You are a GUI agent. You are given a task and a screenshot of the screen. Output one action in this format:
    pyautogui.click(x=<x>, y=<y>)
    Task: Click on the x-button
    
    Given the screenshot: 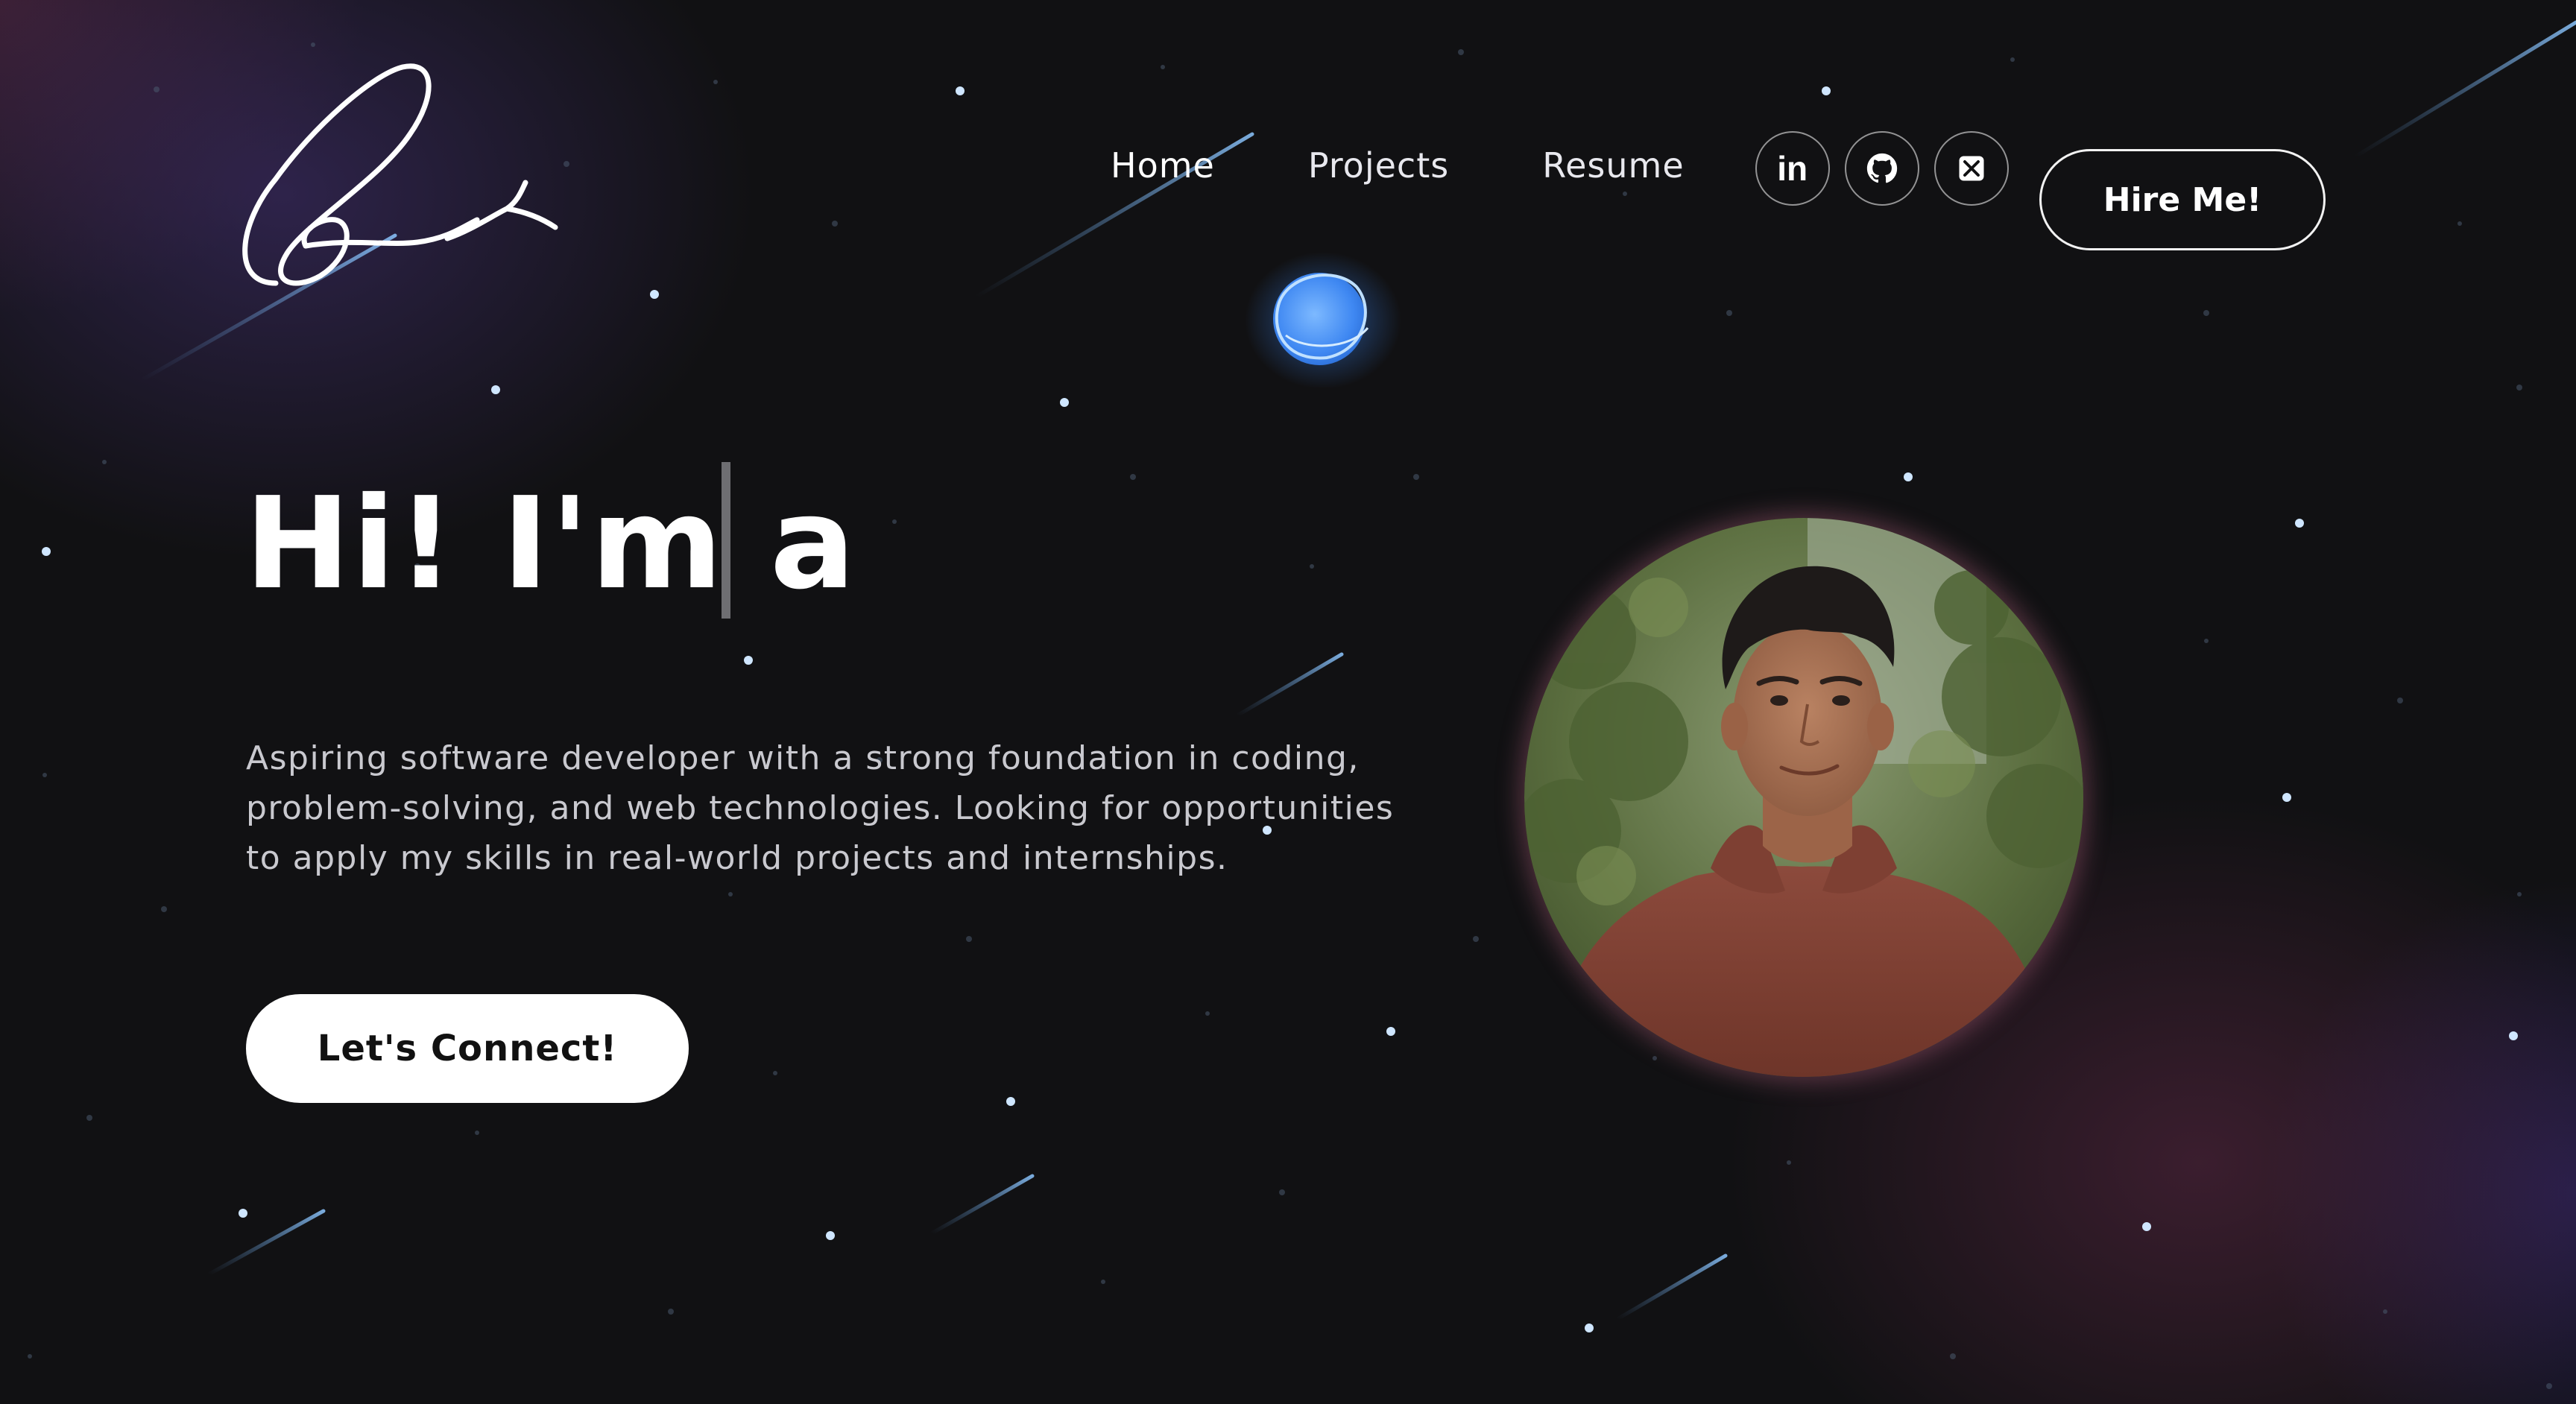 What is the action you would take?
    pyautogui.click(x=1971, y=168)
    